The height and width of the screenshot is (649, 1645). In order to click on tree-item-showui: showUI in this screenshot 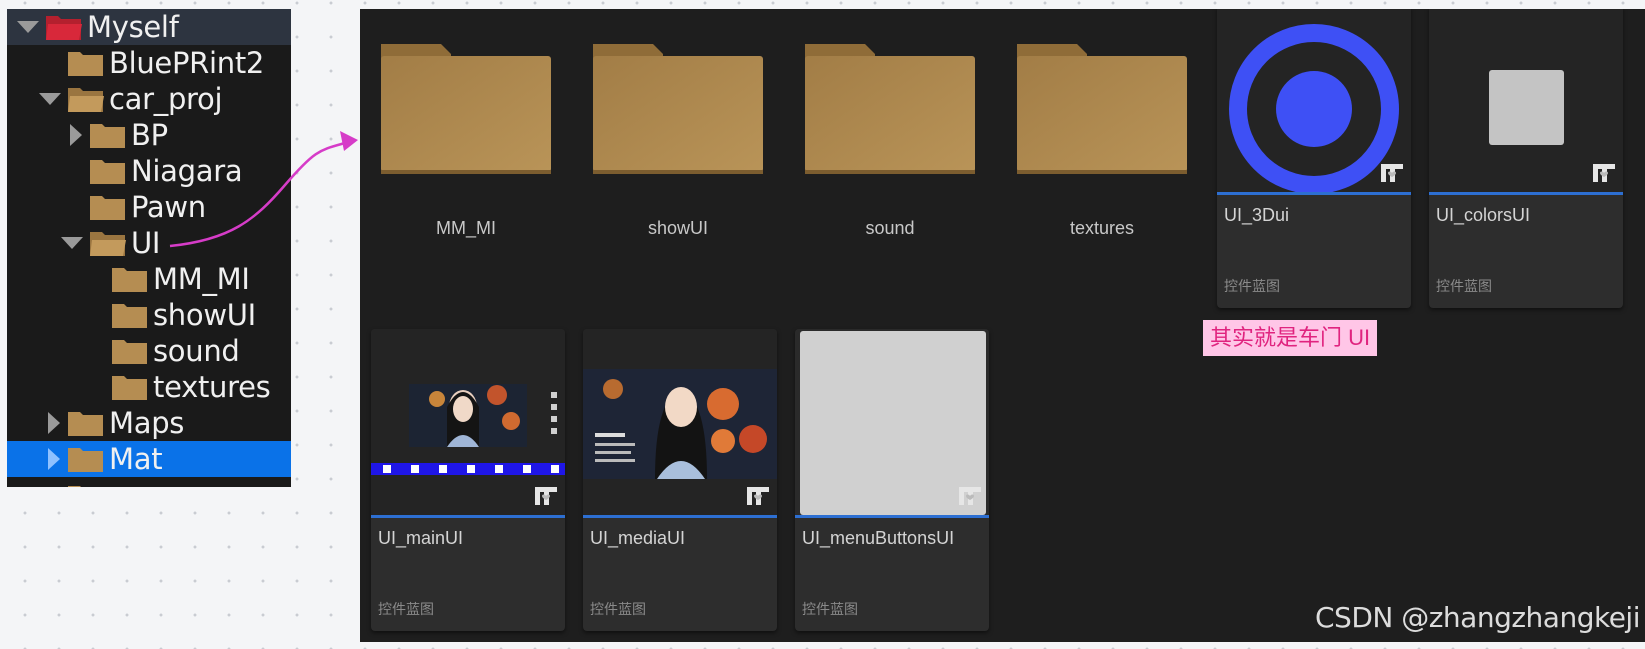, I will do `click(149, 315)`.